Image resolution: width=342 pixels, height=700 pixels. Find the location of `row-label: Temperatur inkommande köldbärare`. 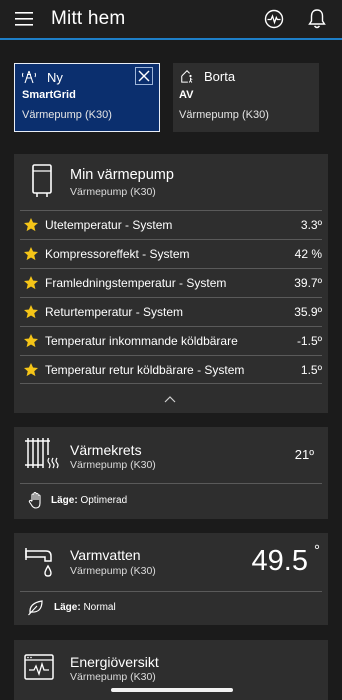

row-label: Temperatur inkommande köldbärare is located at coordinates (141, 341).